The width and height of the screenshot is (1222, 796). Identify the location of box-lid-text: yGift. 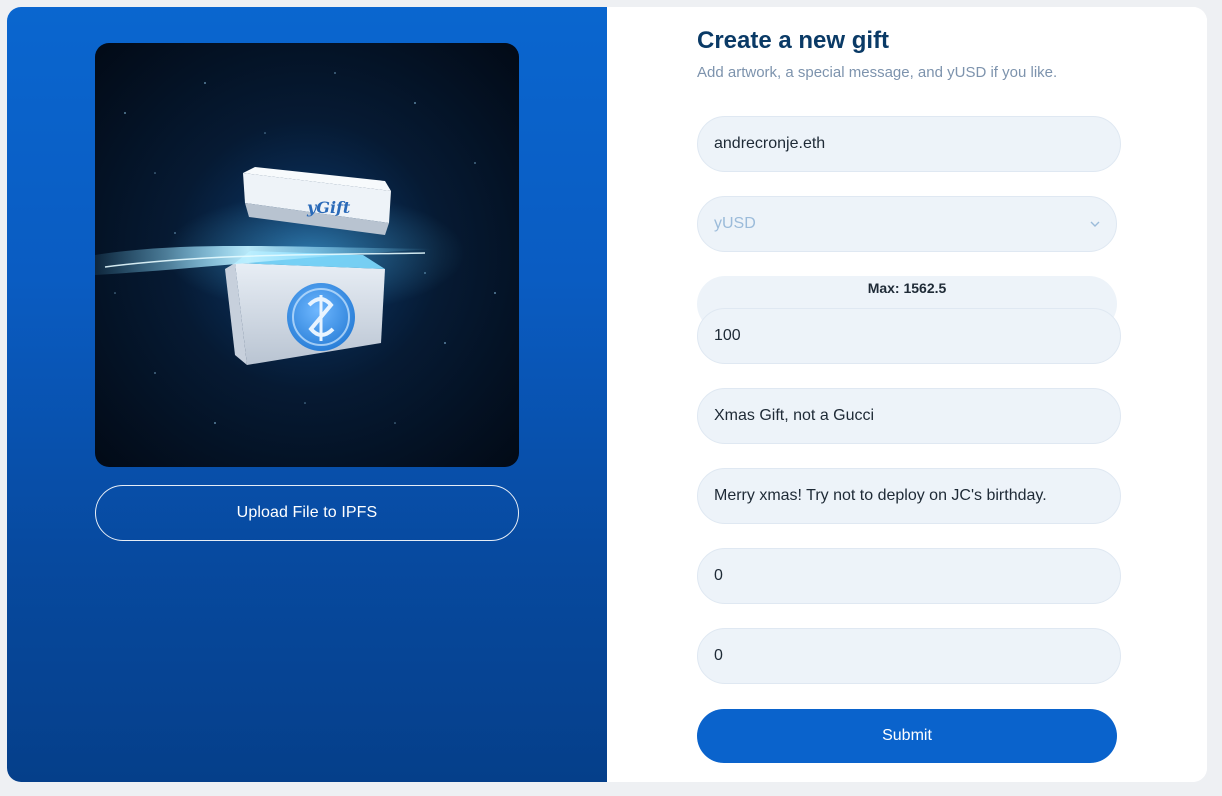
(328, 207).